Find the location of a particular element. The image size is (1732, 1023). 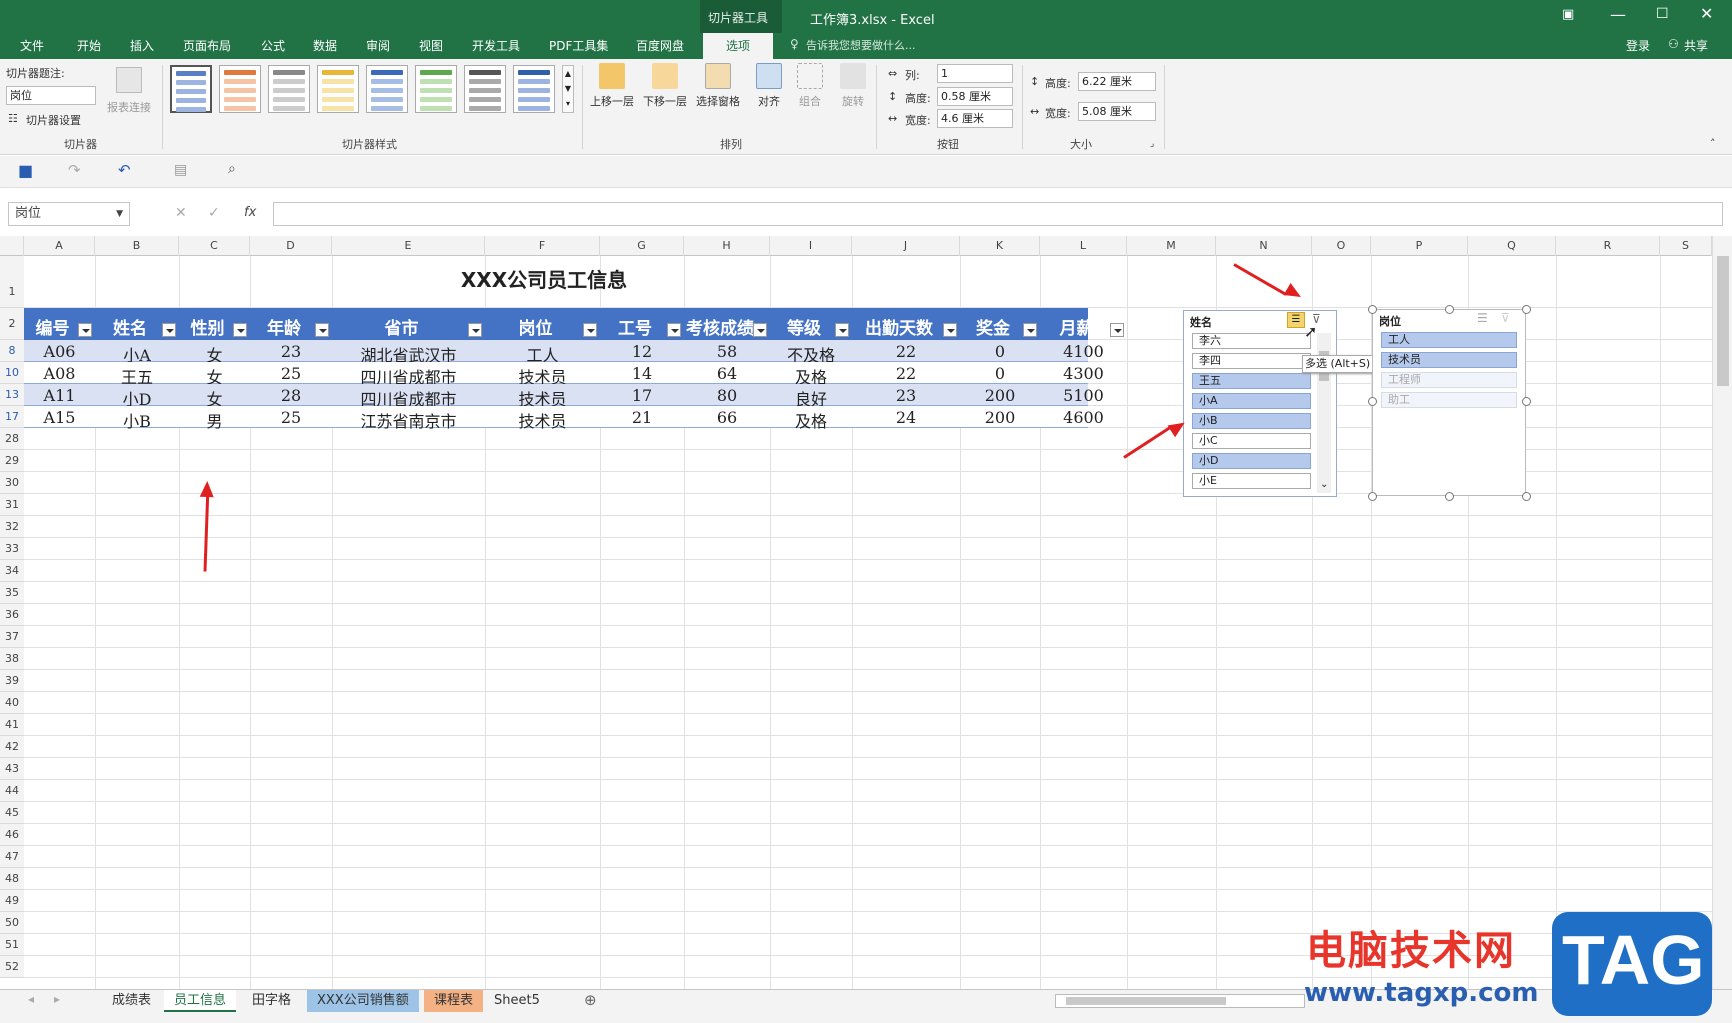

slicer_post-item: 助工 is located at coordinates (1449, 400).